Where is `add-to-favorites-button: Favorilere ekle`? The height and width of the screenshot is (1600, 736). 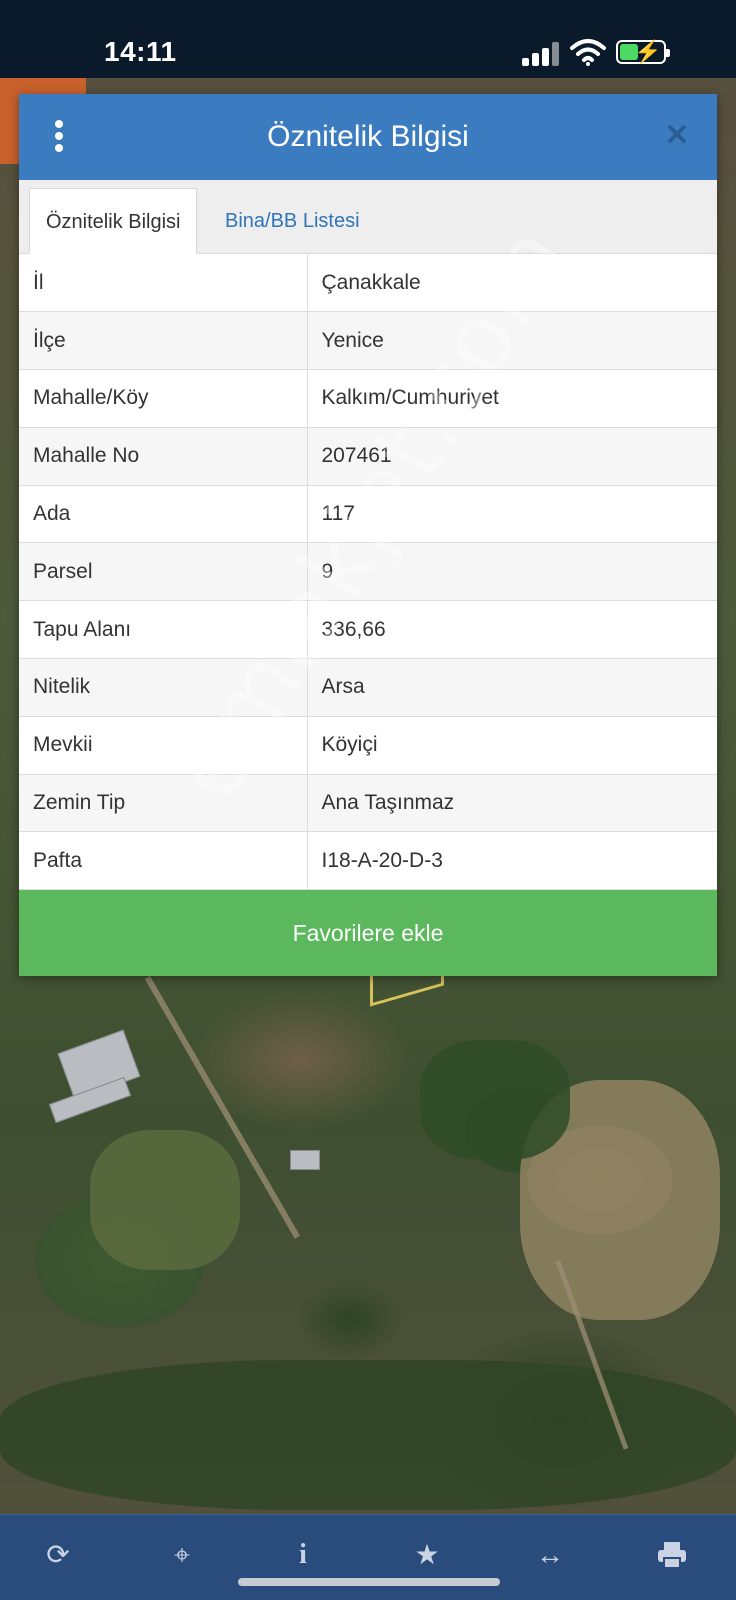 add-to-favorites-button: Favorilere ekle is located at coordinates (368, 933).